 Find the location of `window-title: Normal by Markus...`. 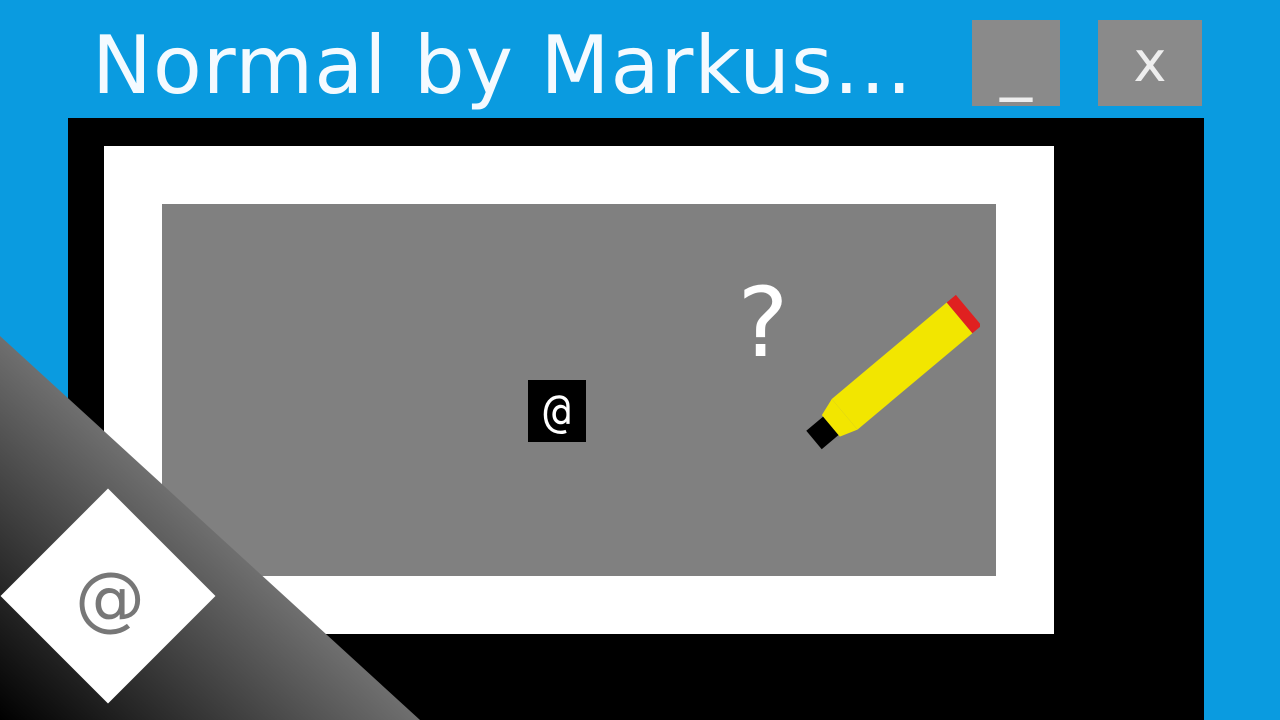

window-title: Normal by Markus... is located at coordinates (502, 65).